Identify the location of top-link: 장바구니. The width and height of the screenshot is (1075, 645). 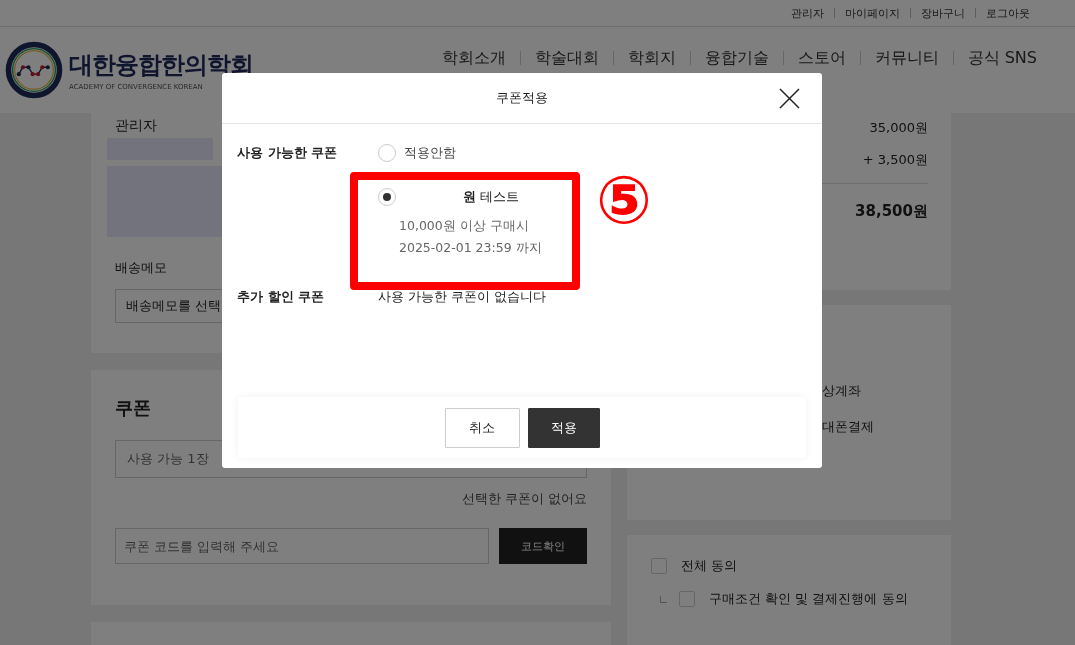
(943, 13).